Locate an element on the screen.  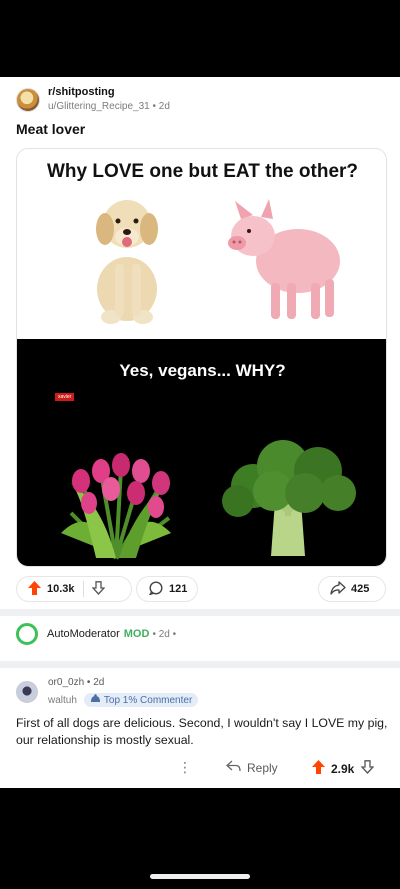
home-indicator is located at coordinates (200, 876).